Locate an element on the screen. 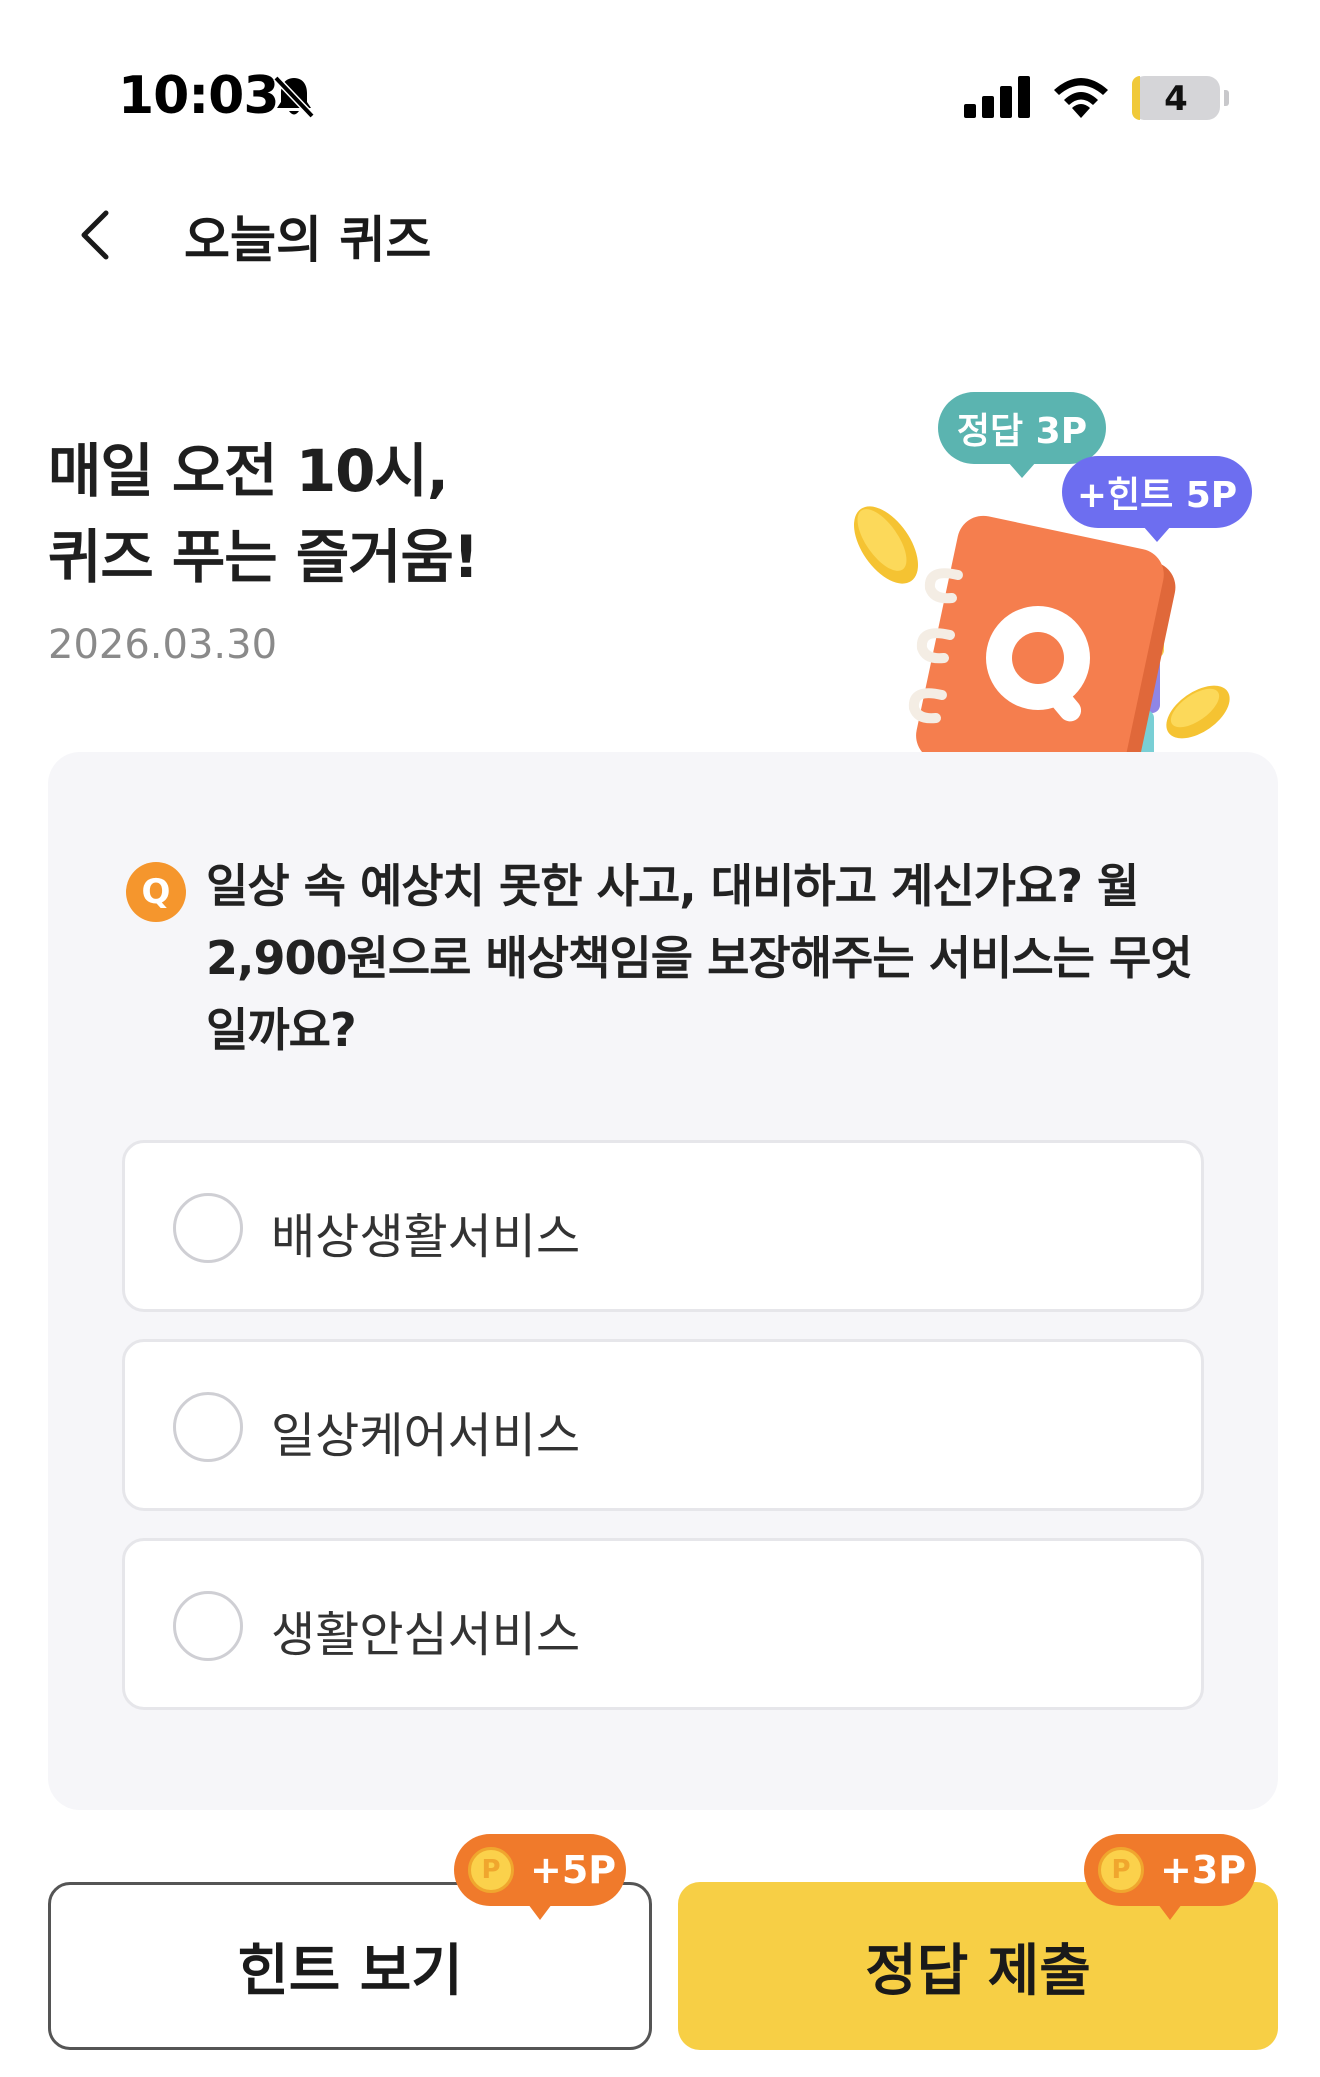  submit-reward-badge: P +3P is located at coordinates (1170, 1877).